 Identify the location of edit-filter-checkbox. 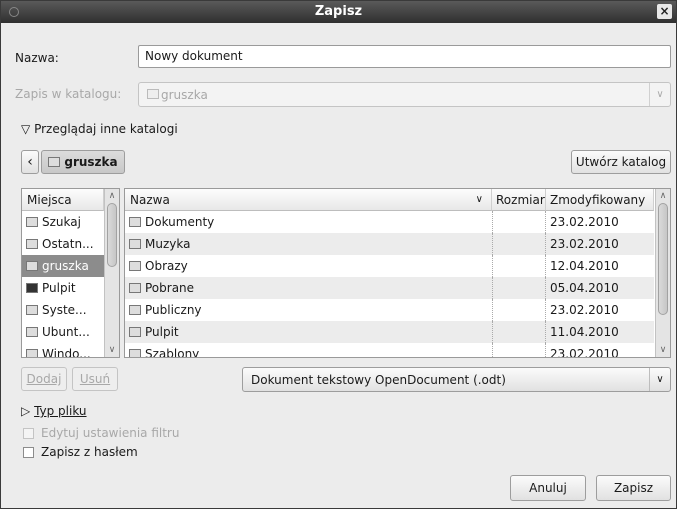
(28, 433).